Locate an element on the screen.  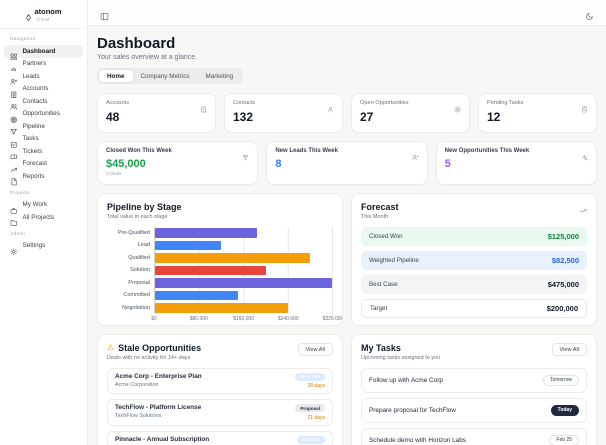
kpi-value: 48 is located at coordinates (113, 117).